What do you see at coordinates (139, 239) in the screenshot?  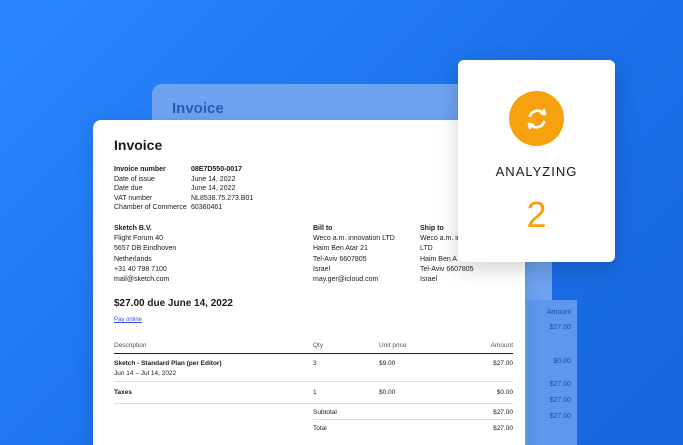 I see `address-line: Flight Forum 40` at bounding box center [139, 239].